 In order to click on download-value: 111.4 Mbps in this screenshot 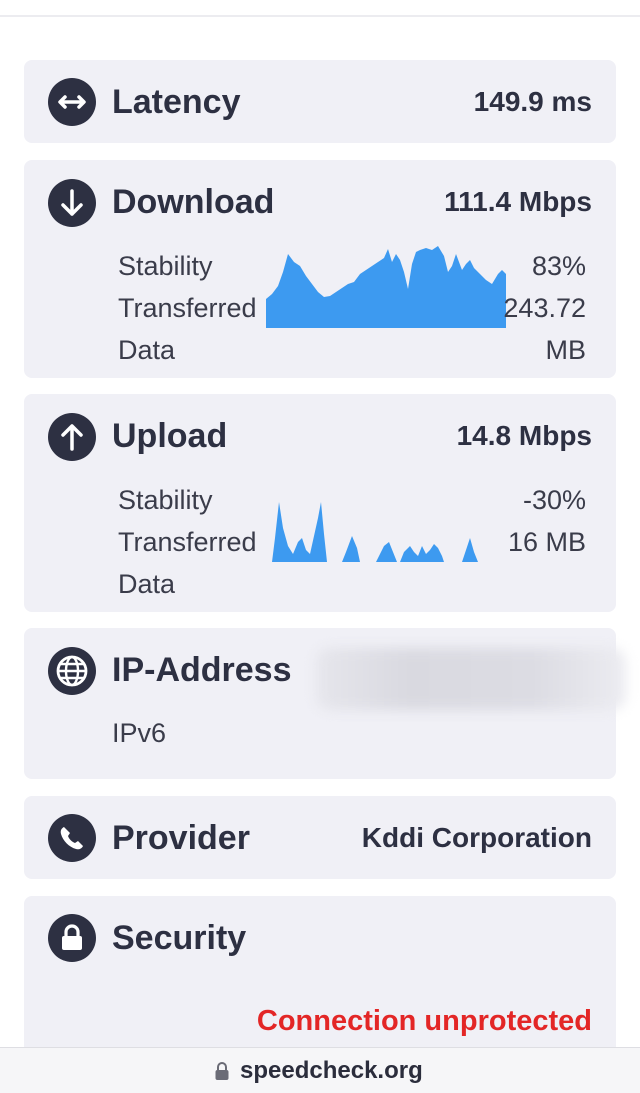, I will do `click(518, 201)`.